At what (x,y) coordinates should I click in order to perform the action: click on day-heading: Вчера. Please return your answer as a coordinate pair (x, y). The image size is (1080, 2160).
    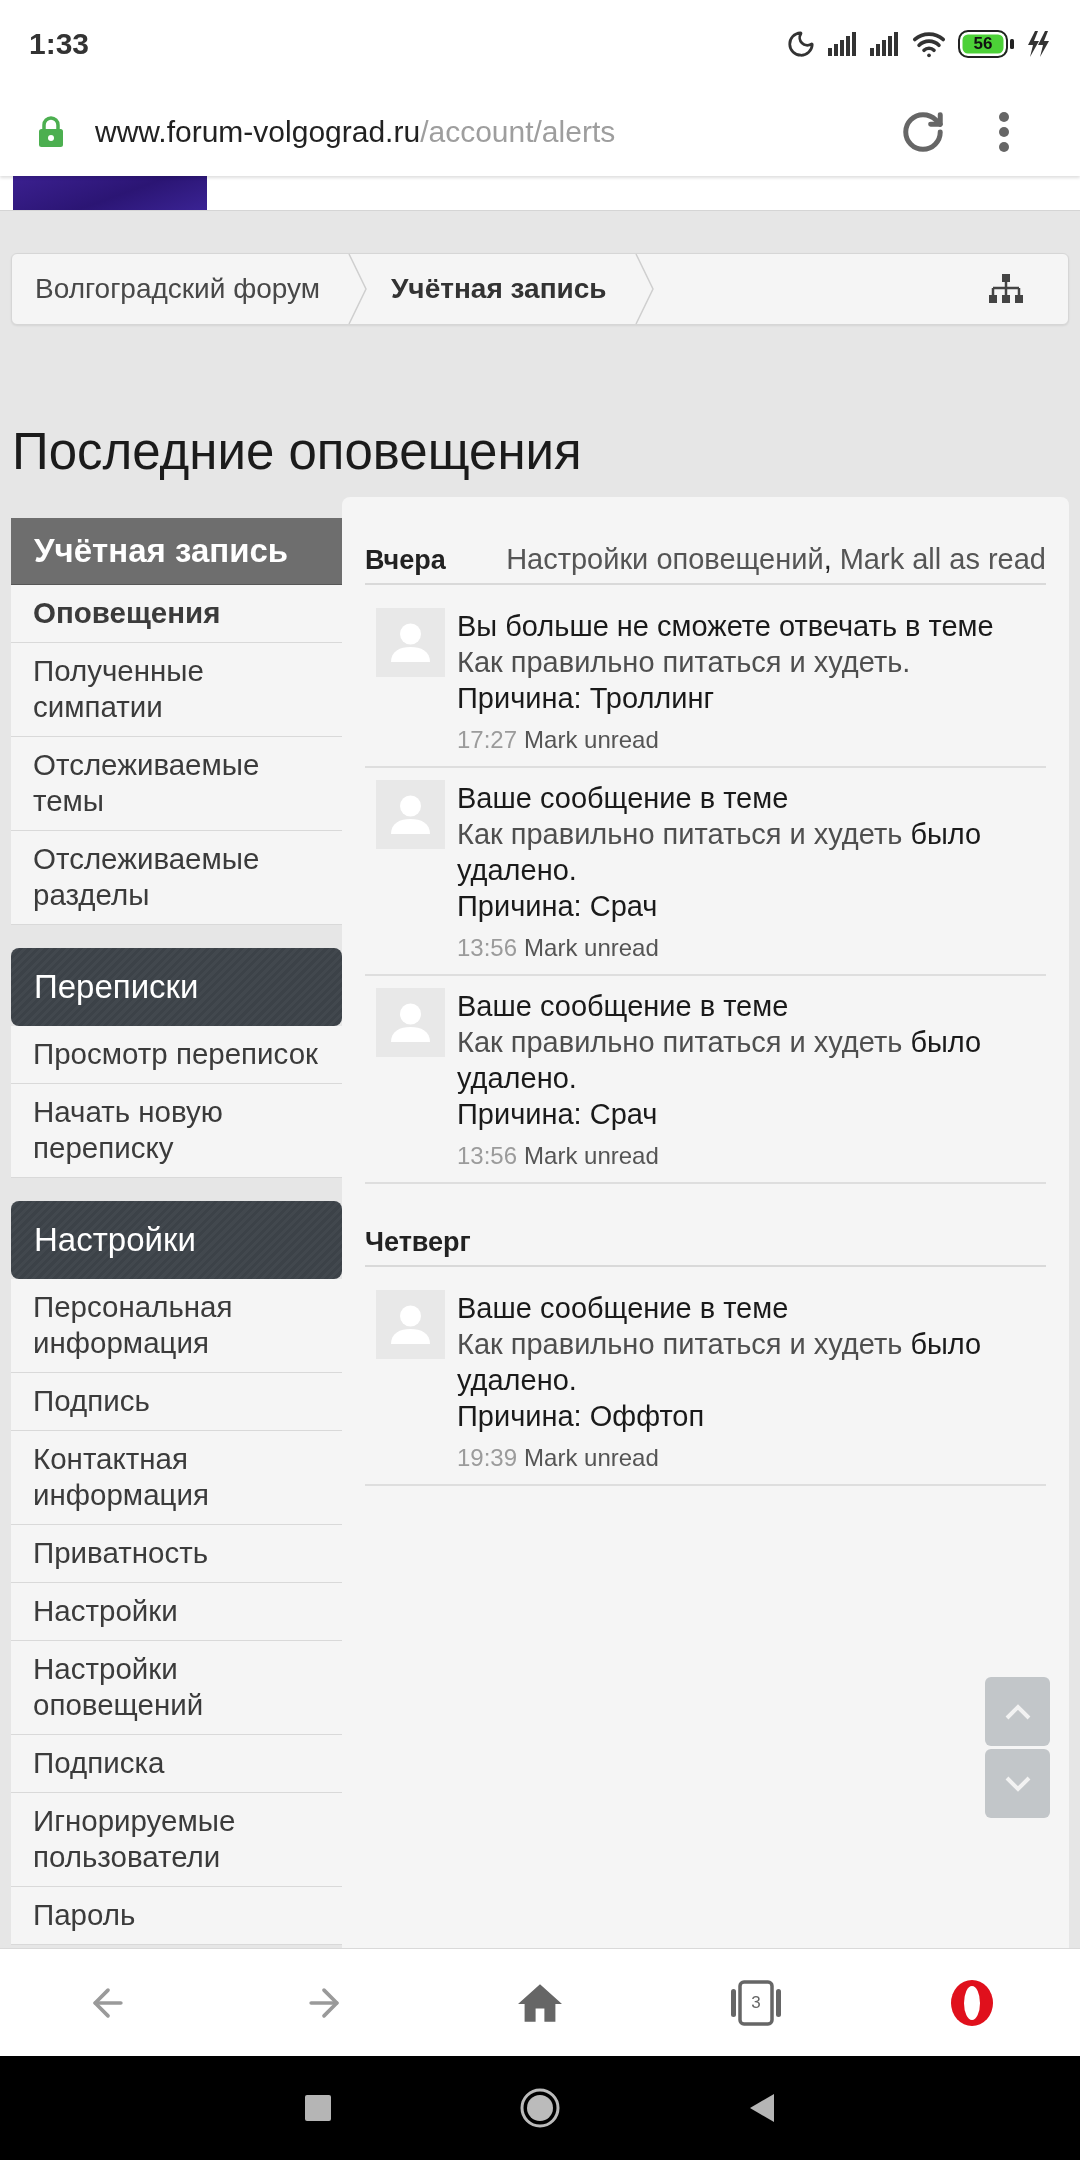
    Looking at the image, I should click on (405, 560).